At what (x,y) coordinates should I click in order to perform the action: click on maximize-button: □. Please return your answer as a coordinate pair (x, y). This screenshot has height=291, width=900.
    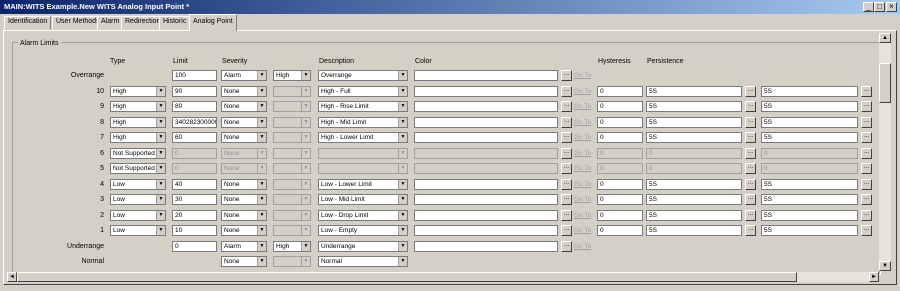
    Looking at the image, I should click on (879, 7).